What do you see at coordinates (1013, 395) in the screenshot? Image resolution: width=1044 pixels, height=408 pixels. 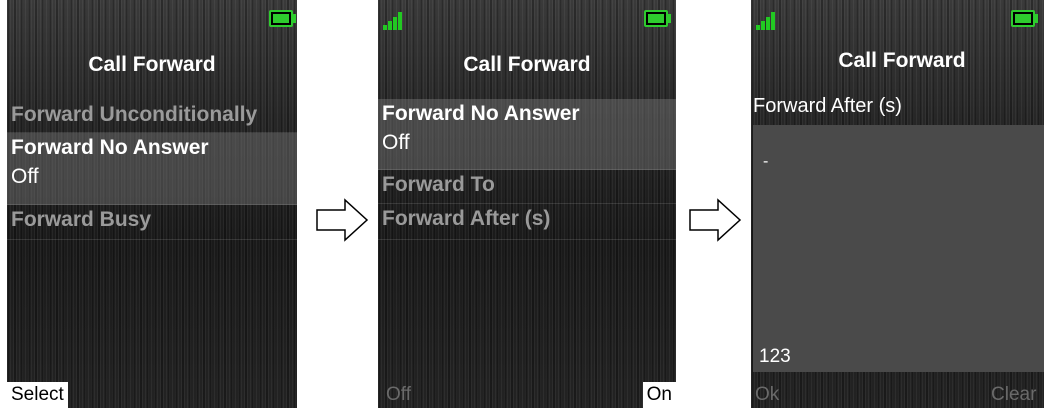 I see `softkey-clear: Clear` at bounding box center [1013, 395].